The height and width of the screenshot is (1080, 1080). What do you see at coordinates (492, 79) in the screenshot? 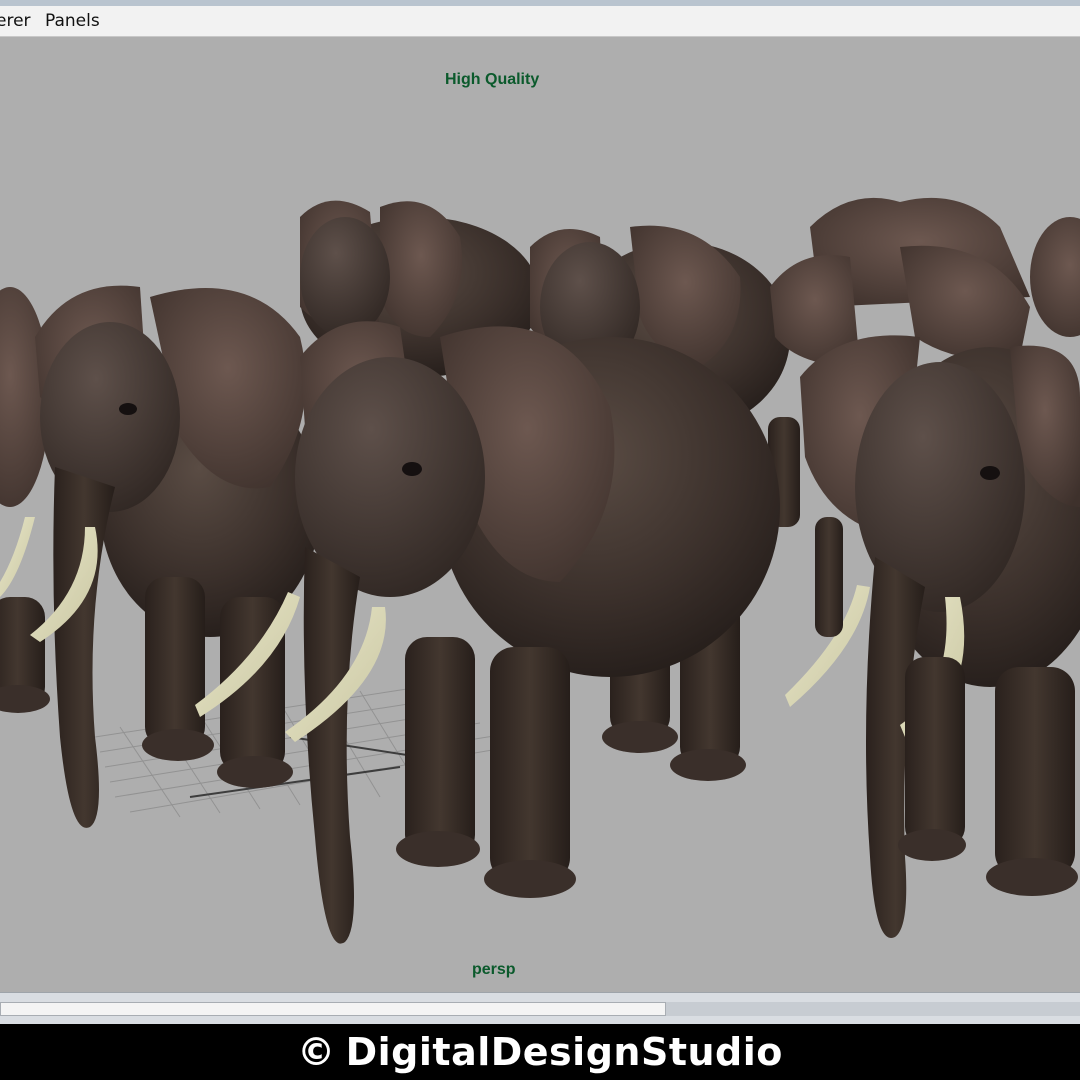
I see `hud-quality-label: High Quality` at bounding box center [492, 79].